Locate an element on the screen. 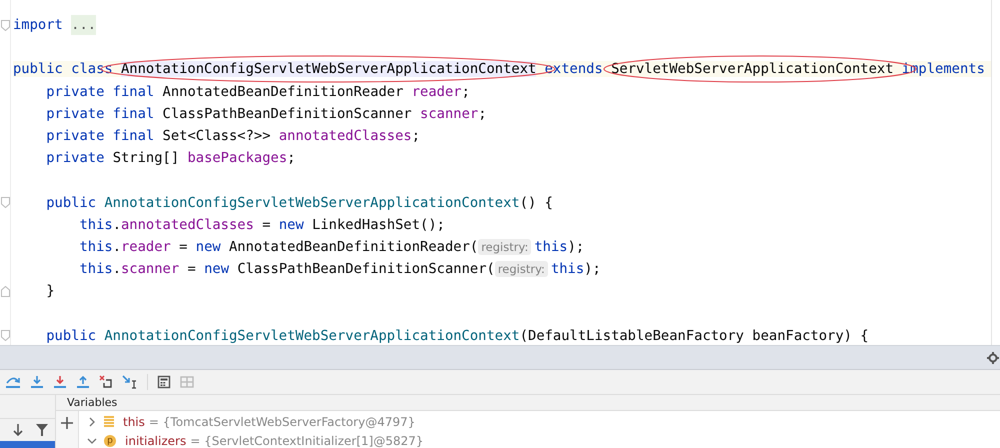 The width and height of the screenshot is (1000, 448). code-line: private String[] basePackages; is located at coordinates (170, 158).